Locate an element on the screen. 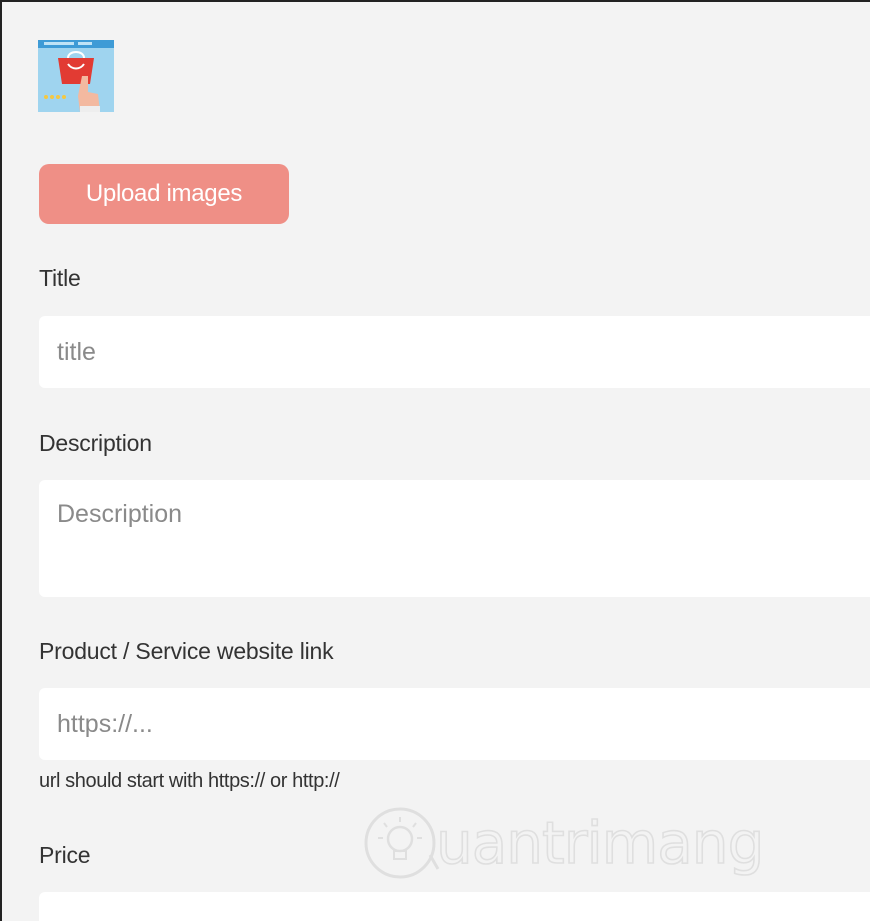 The image size is (870, 921). title-label: Title is located at coordinates (60, 278).